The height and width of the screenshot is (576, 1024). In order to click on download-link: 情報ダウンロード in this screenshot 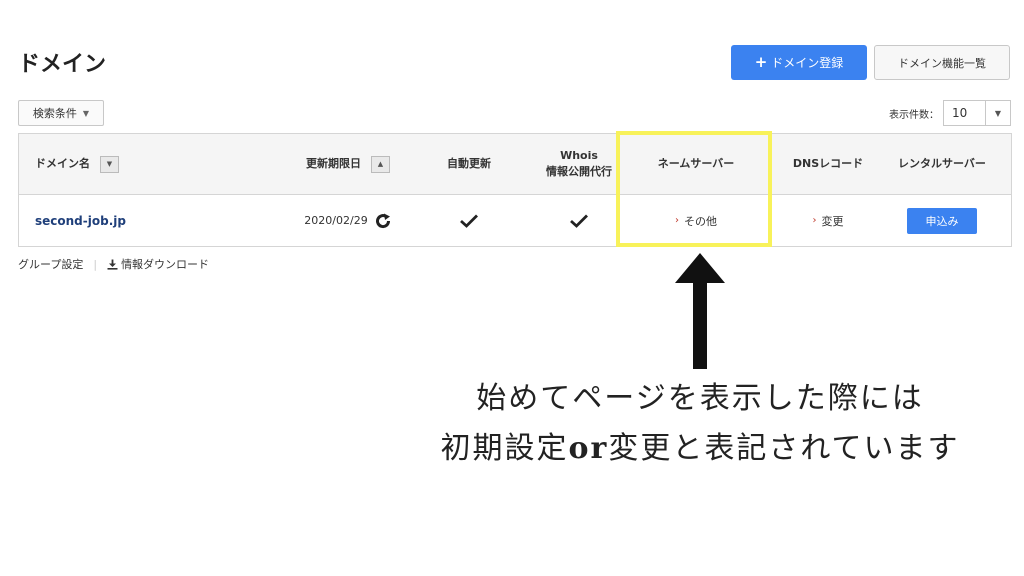, I will do `click(158, 264)`.